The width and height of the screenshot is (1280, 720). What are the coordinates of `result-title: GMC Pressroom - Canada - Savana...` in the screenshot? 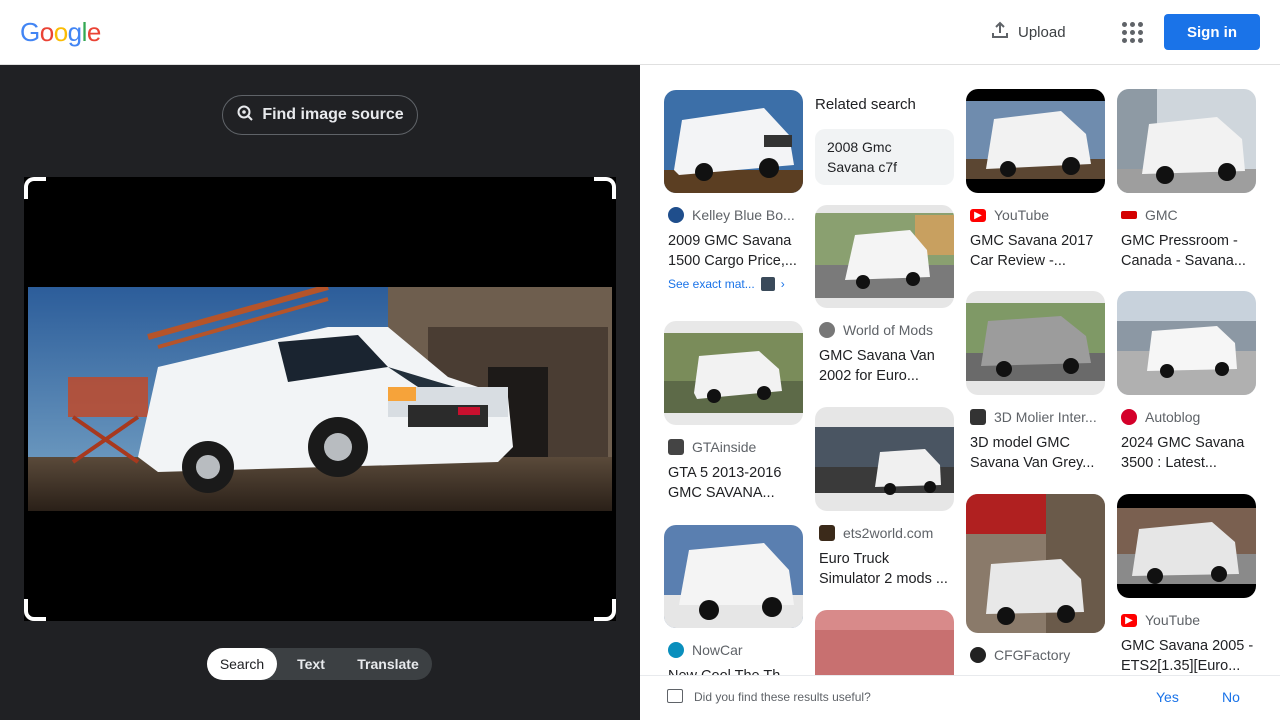 It's located at (1188, 251).